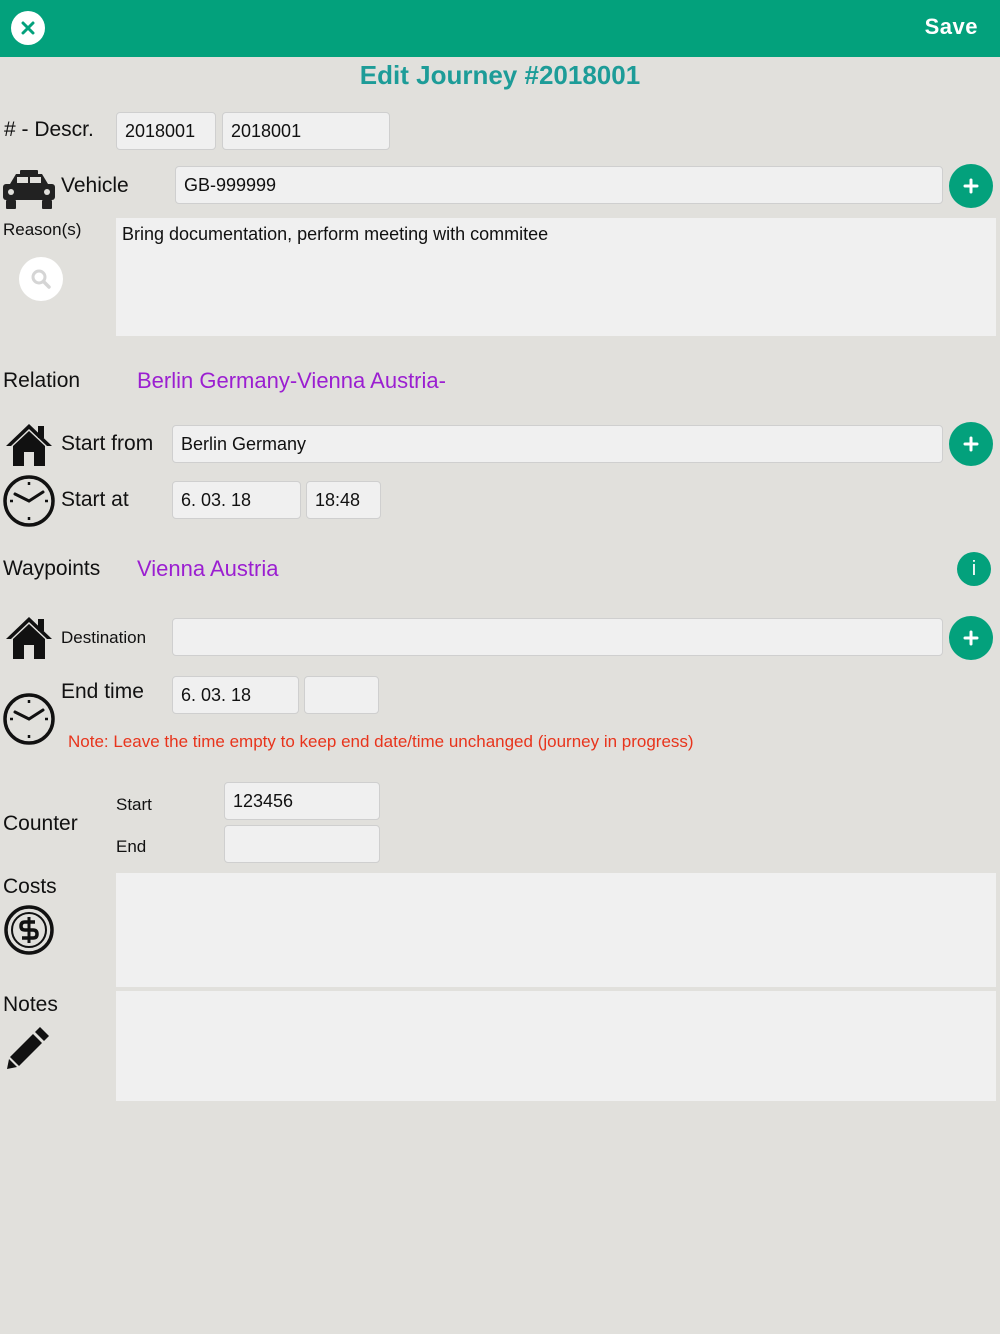 The width and height of the screenshot is (1000, 1334). I want to click on car-icon, so click(29, 189).